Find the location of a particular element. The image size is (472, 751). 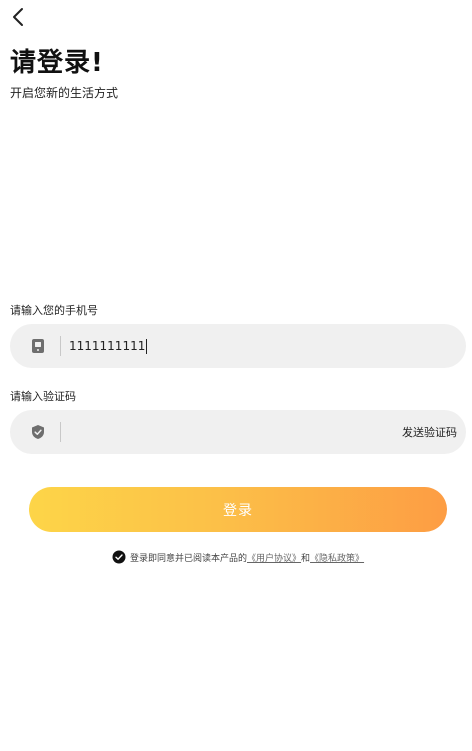

text-caret is located at coordinates (147, 346).